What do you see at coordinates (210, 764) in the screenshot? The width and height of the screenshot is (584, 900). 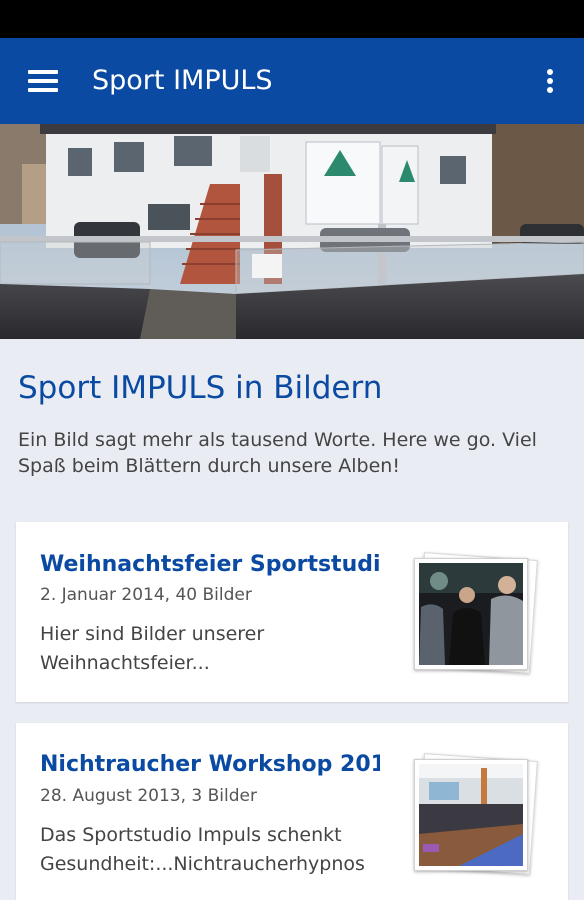 I see `album-title: Nichtraucher Workshop 2013` at bounding box center [210, 764].